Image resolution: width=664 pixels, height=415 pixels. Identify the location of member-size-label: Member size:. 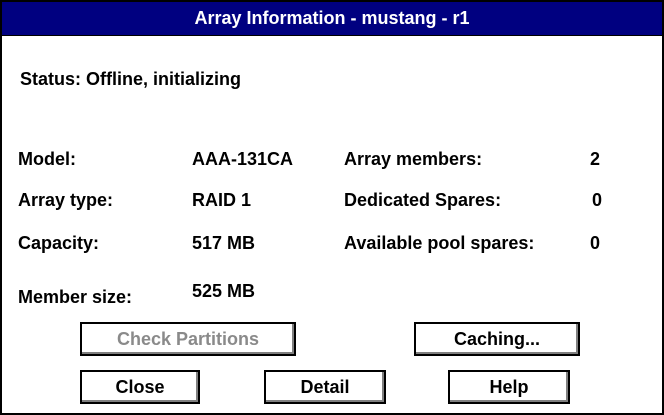
(75, 297).